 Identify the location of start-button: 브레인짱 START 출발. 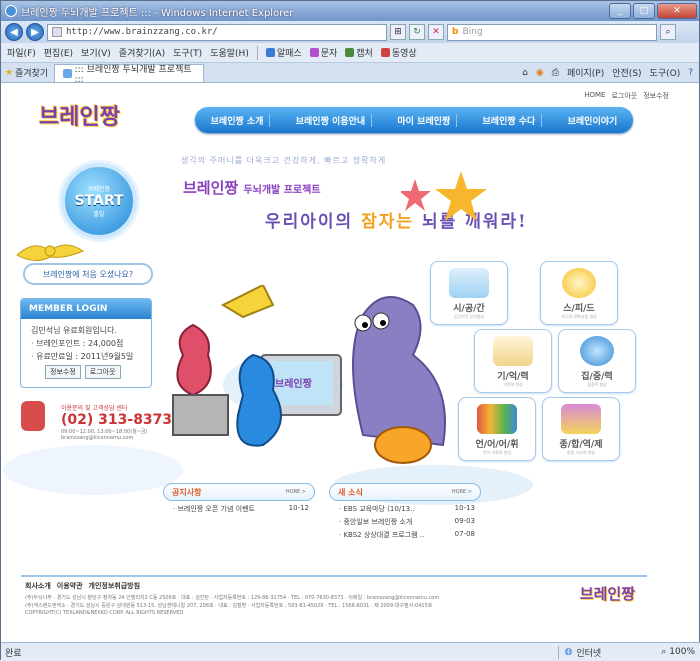
(99, 201).